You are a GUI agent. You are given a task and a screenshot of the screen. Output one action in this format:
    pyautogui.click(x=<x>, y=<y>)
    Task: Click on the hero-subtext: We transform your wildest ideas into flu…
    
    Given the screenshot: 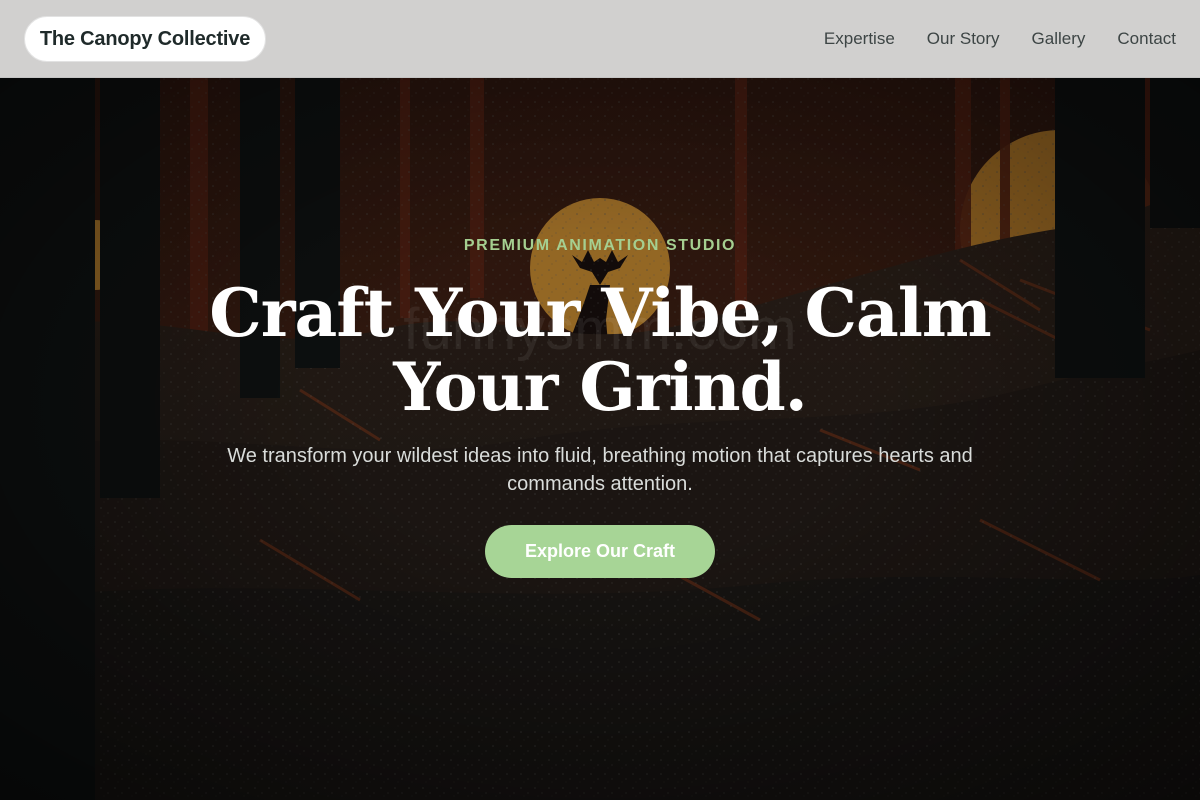 What is the action you would take?
    pyautogui.click(x=600, y=470)
    